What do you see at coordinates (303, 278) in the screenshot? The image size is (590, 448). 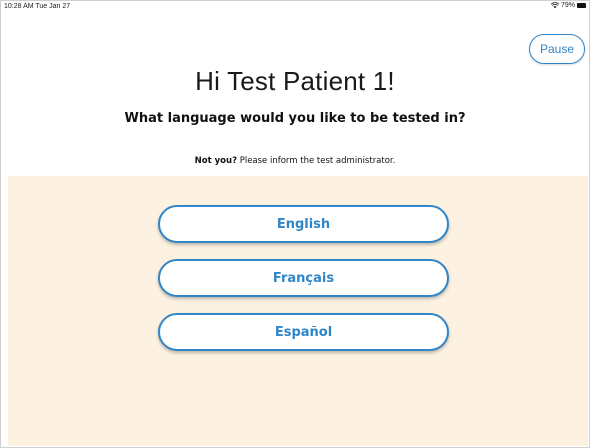 I see `language-button-francais: Français` at bounding box center [303, 278].